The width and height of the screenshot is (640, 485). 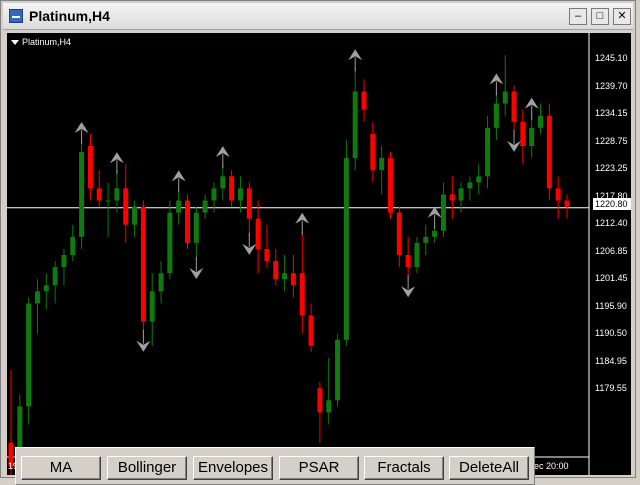 I want to click on price-tick-label: 1245.10, so click(x=611, y=58).